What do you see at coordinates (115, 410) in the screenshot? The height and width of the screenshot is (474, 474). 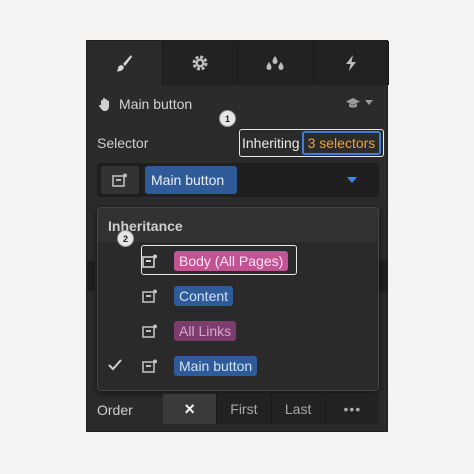 I see `order-label: Order` at bounding box center [115, 410].